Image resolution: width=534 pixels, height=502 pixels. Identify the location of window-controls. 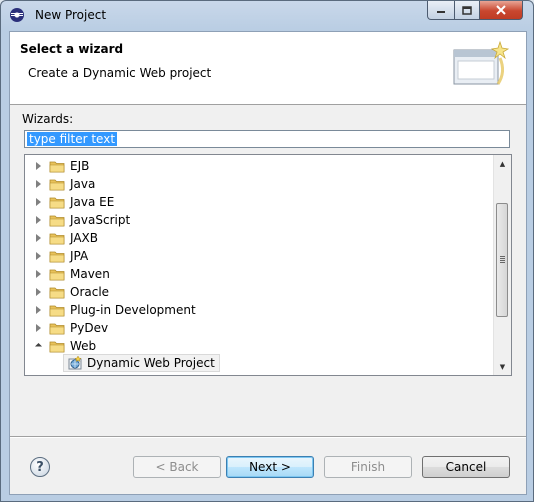
(475, 10).